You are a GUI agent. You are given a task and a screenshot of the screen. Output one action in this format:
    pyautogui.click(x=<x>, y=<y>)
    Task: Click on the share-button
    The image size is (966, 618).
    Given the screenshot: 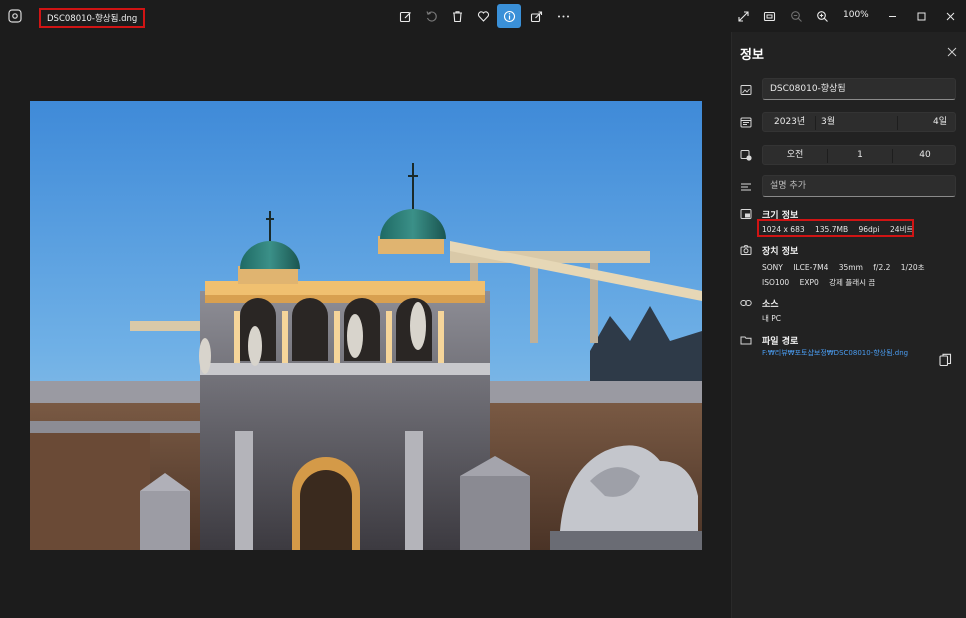 What is the action you would take?
    pyautogui.click(x=536, y=16)
    